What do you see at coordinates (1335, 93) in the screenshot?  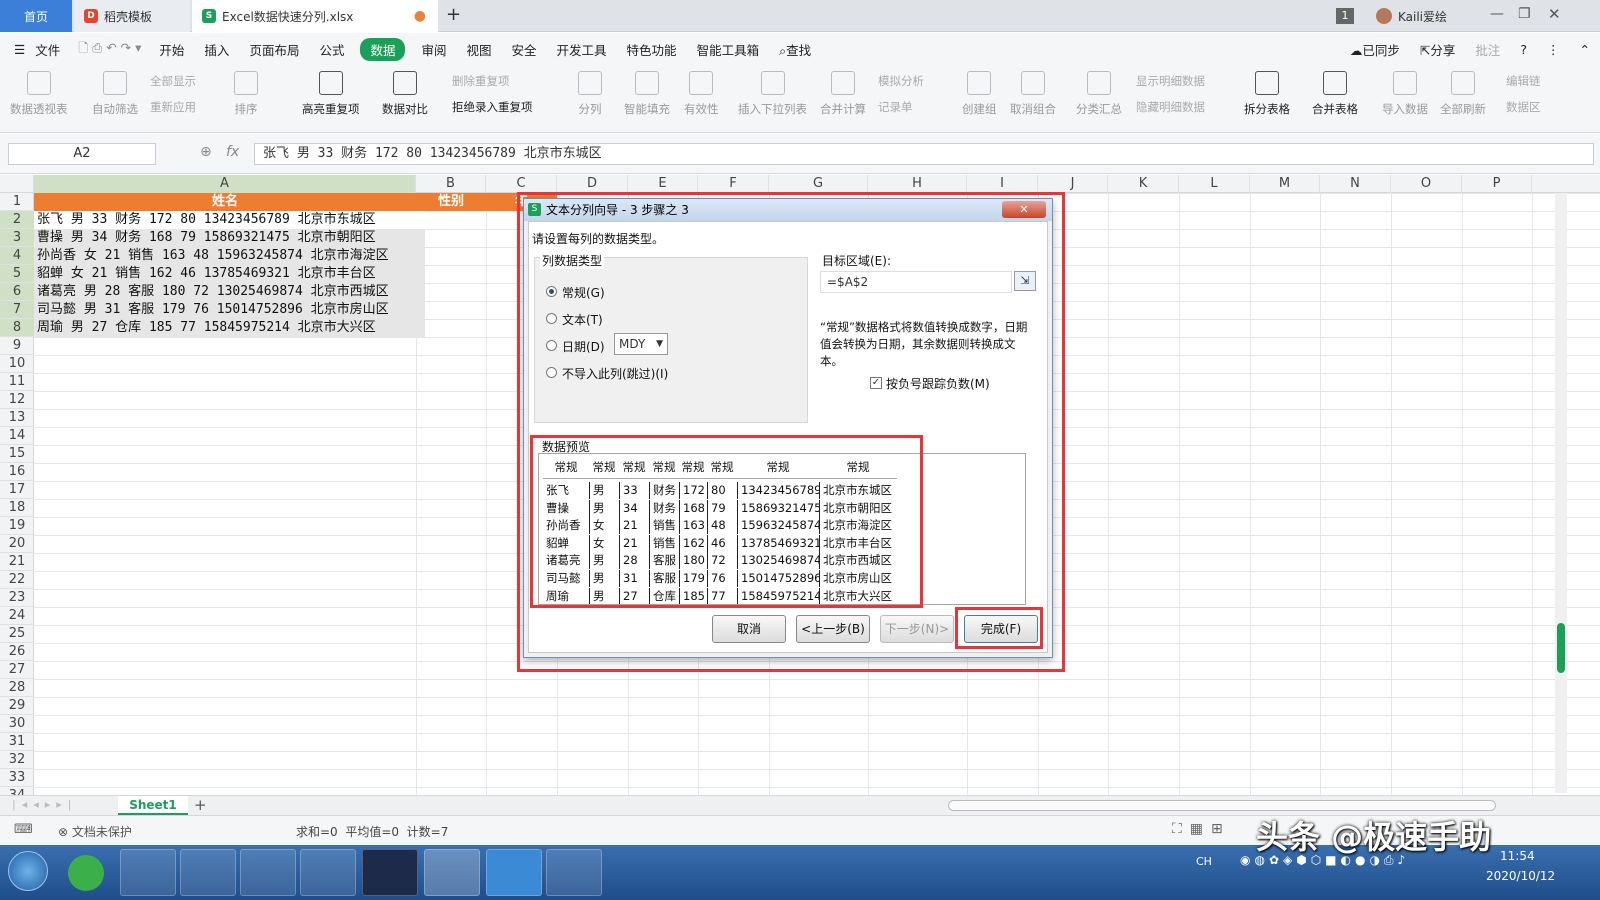 I see `merge-table-button: 合并表格` at bounding box center [1335, 93].